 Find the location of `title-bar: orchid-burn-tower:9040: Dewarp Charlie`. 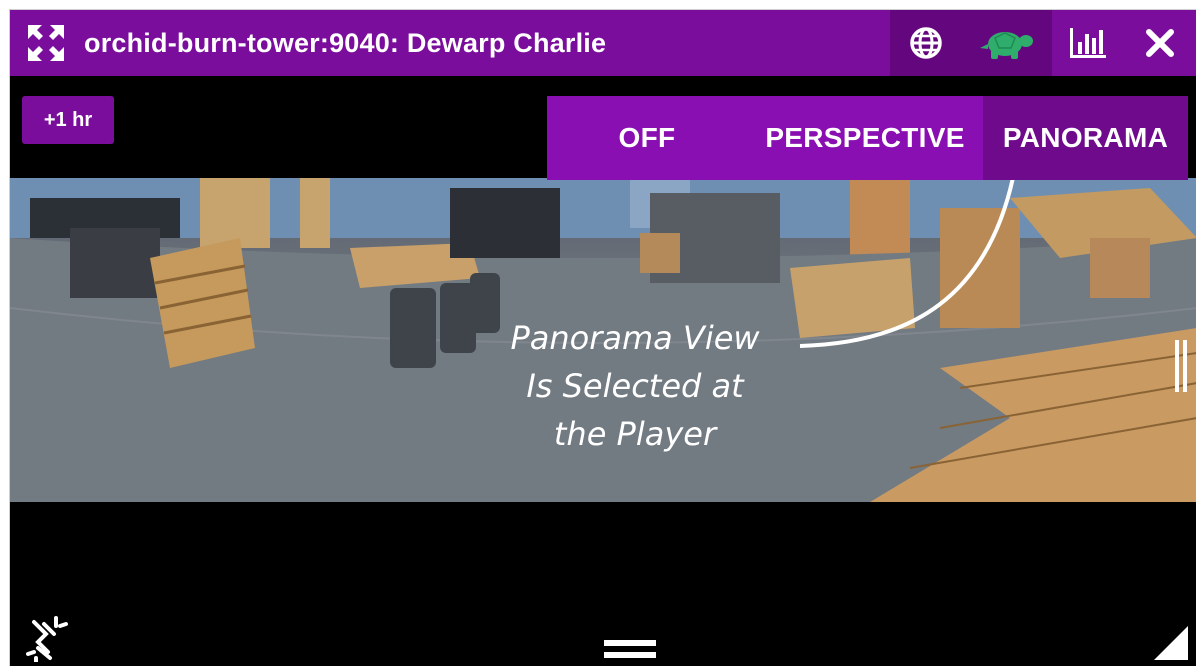

title-bar: orchid-burn-tower:9040: Dewarp Charlie is located at coordinates (603, 43).